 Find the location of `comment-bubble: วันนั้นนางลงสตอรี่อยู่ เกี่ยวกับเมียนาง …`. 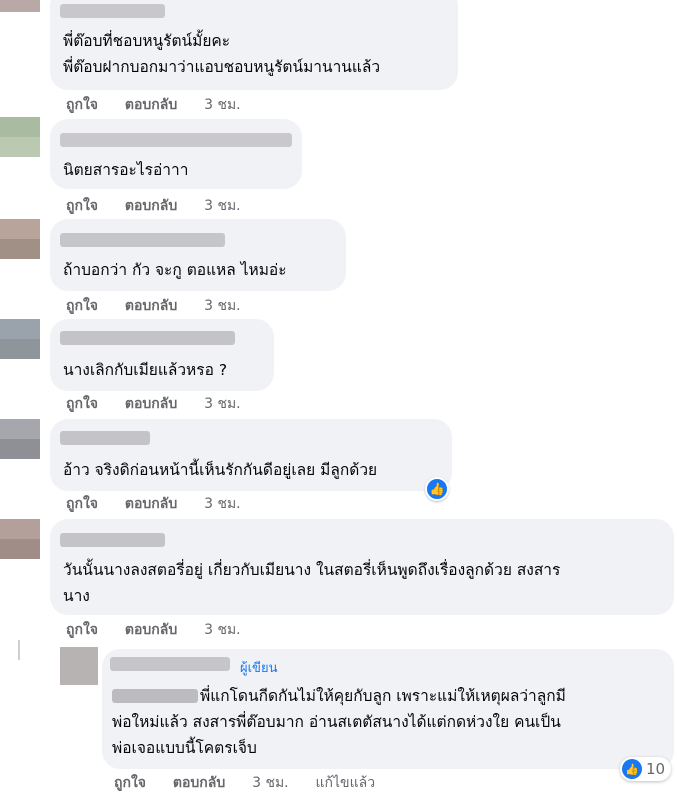

comment-bubble: วันนั้นนางลงสตอรี่อยู่ เกี่ยวกับเมียนาง … is located at coordinates (362, 567).